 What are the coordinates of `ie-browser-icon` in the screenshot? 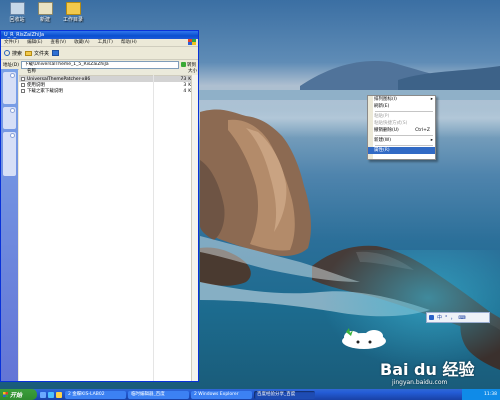 It's located at (51, 394).